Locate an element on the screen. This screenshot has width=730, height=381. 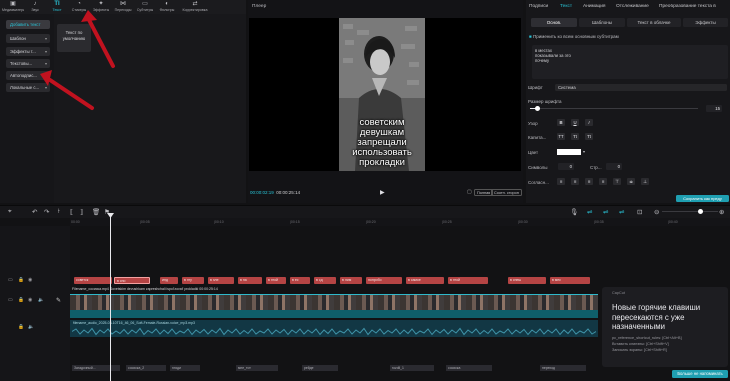
chevron-down-icon: ▾ is located at coordinates (584, 151).